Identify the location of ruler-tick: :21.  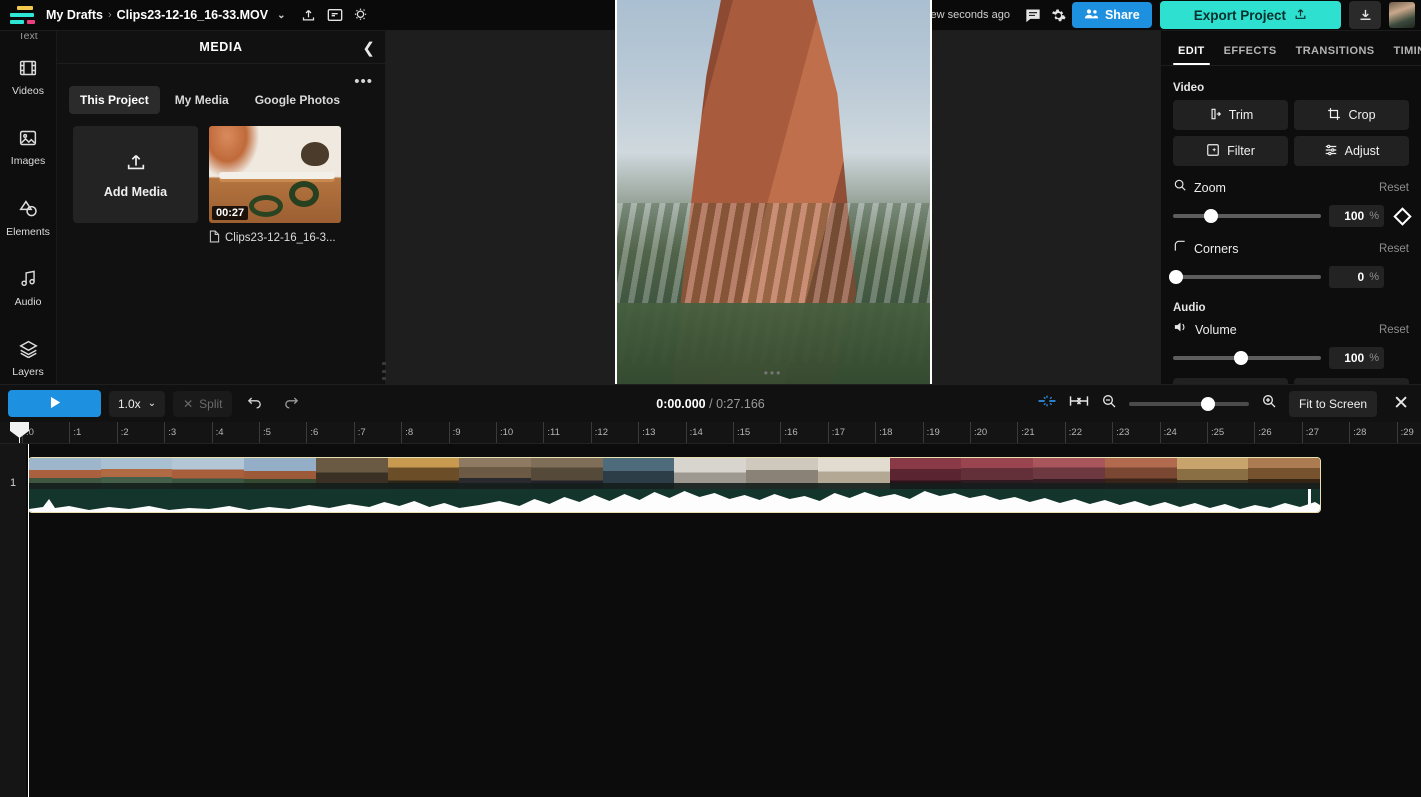
(1026, 432).